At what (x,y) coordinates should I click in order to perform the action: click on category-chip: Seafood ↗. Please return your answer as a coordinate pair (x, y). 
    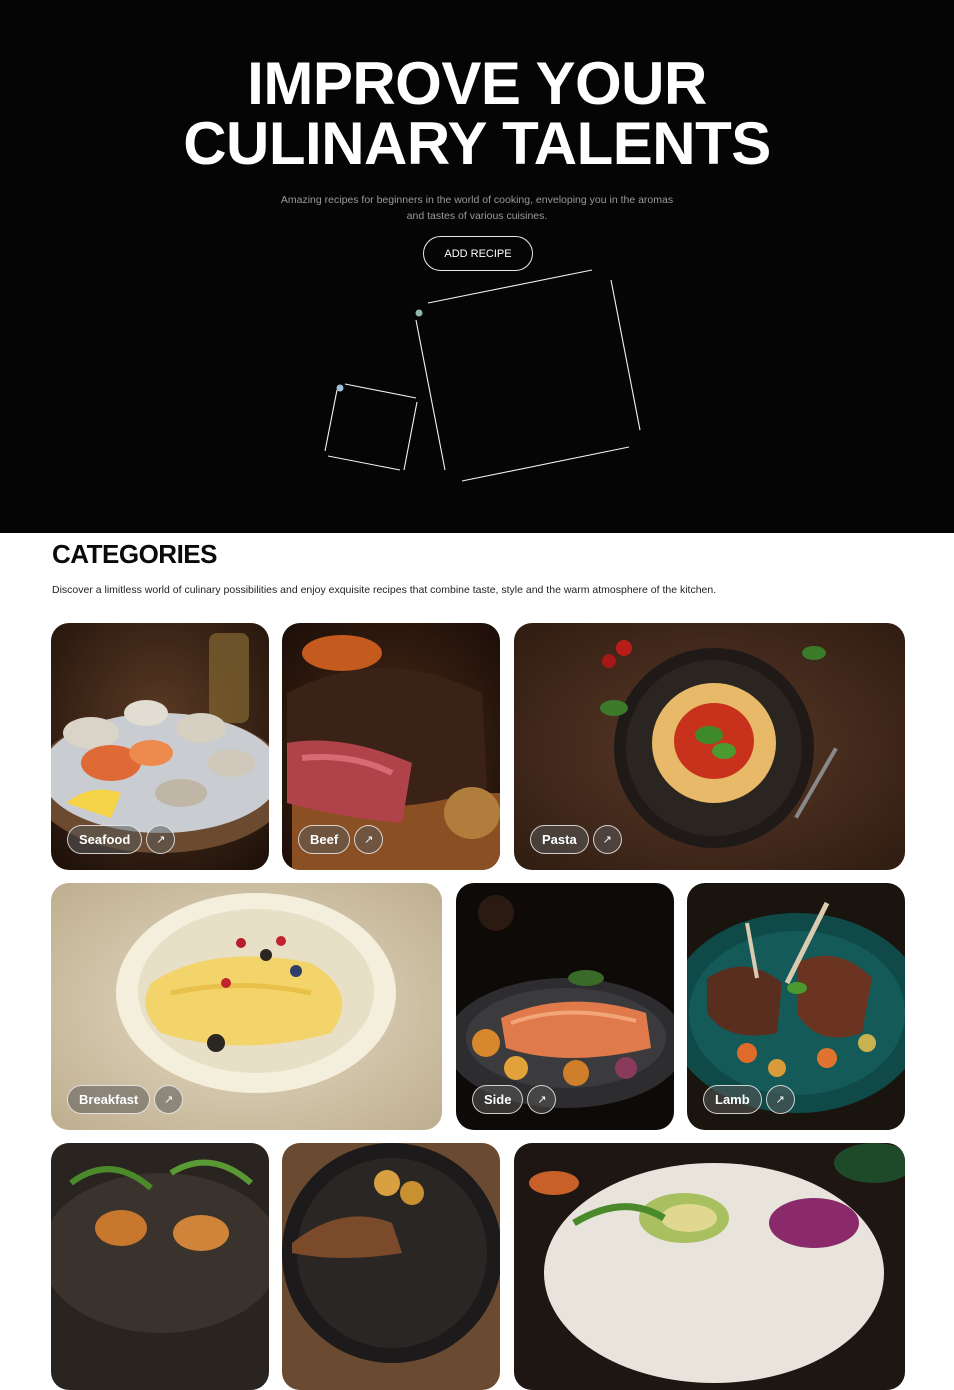
    Looking at the image, I should click on (121, 839).